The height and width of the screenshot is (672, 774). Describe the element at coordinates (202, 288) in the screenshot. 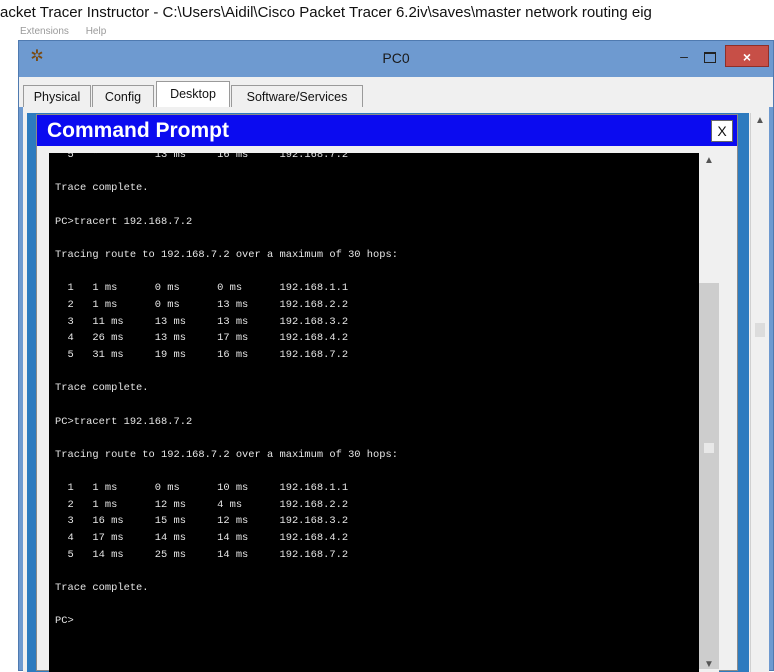

I see `console-line: 1 1 ms 0 ms 0 ms 192.168.1.1` at that location.